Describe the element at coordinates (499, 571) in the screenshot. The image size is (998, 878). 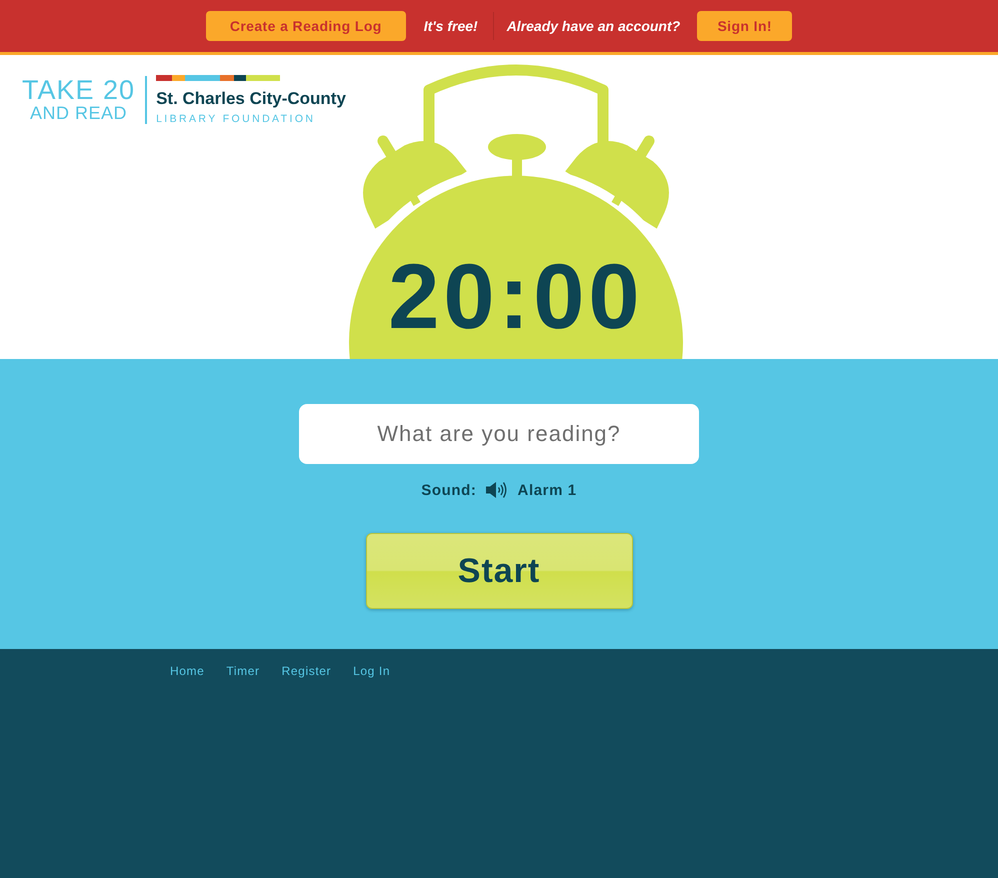
I see `start-button: Start` at that location.